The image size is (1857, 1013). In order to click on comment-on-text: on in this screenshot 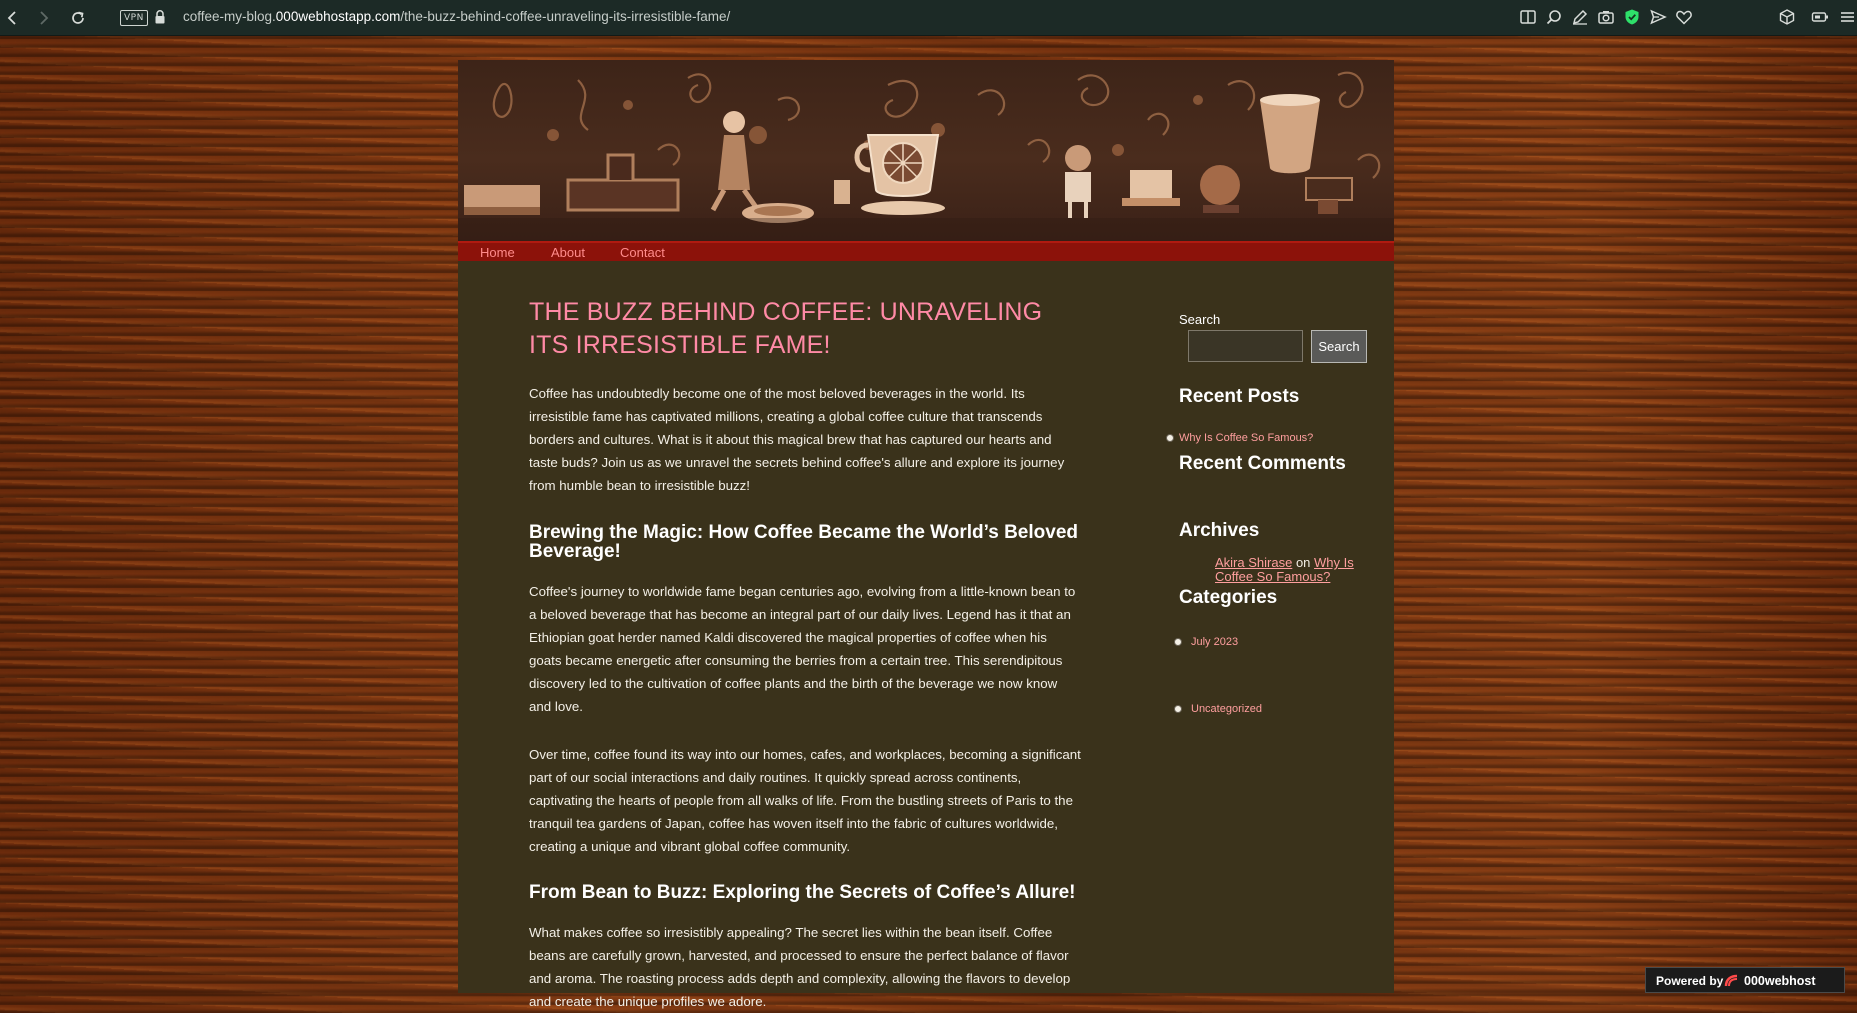, I will do `click(1303, 562)`.